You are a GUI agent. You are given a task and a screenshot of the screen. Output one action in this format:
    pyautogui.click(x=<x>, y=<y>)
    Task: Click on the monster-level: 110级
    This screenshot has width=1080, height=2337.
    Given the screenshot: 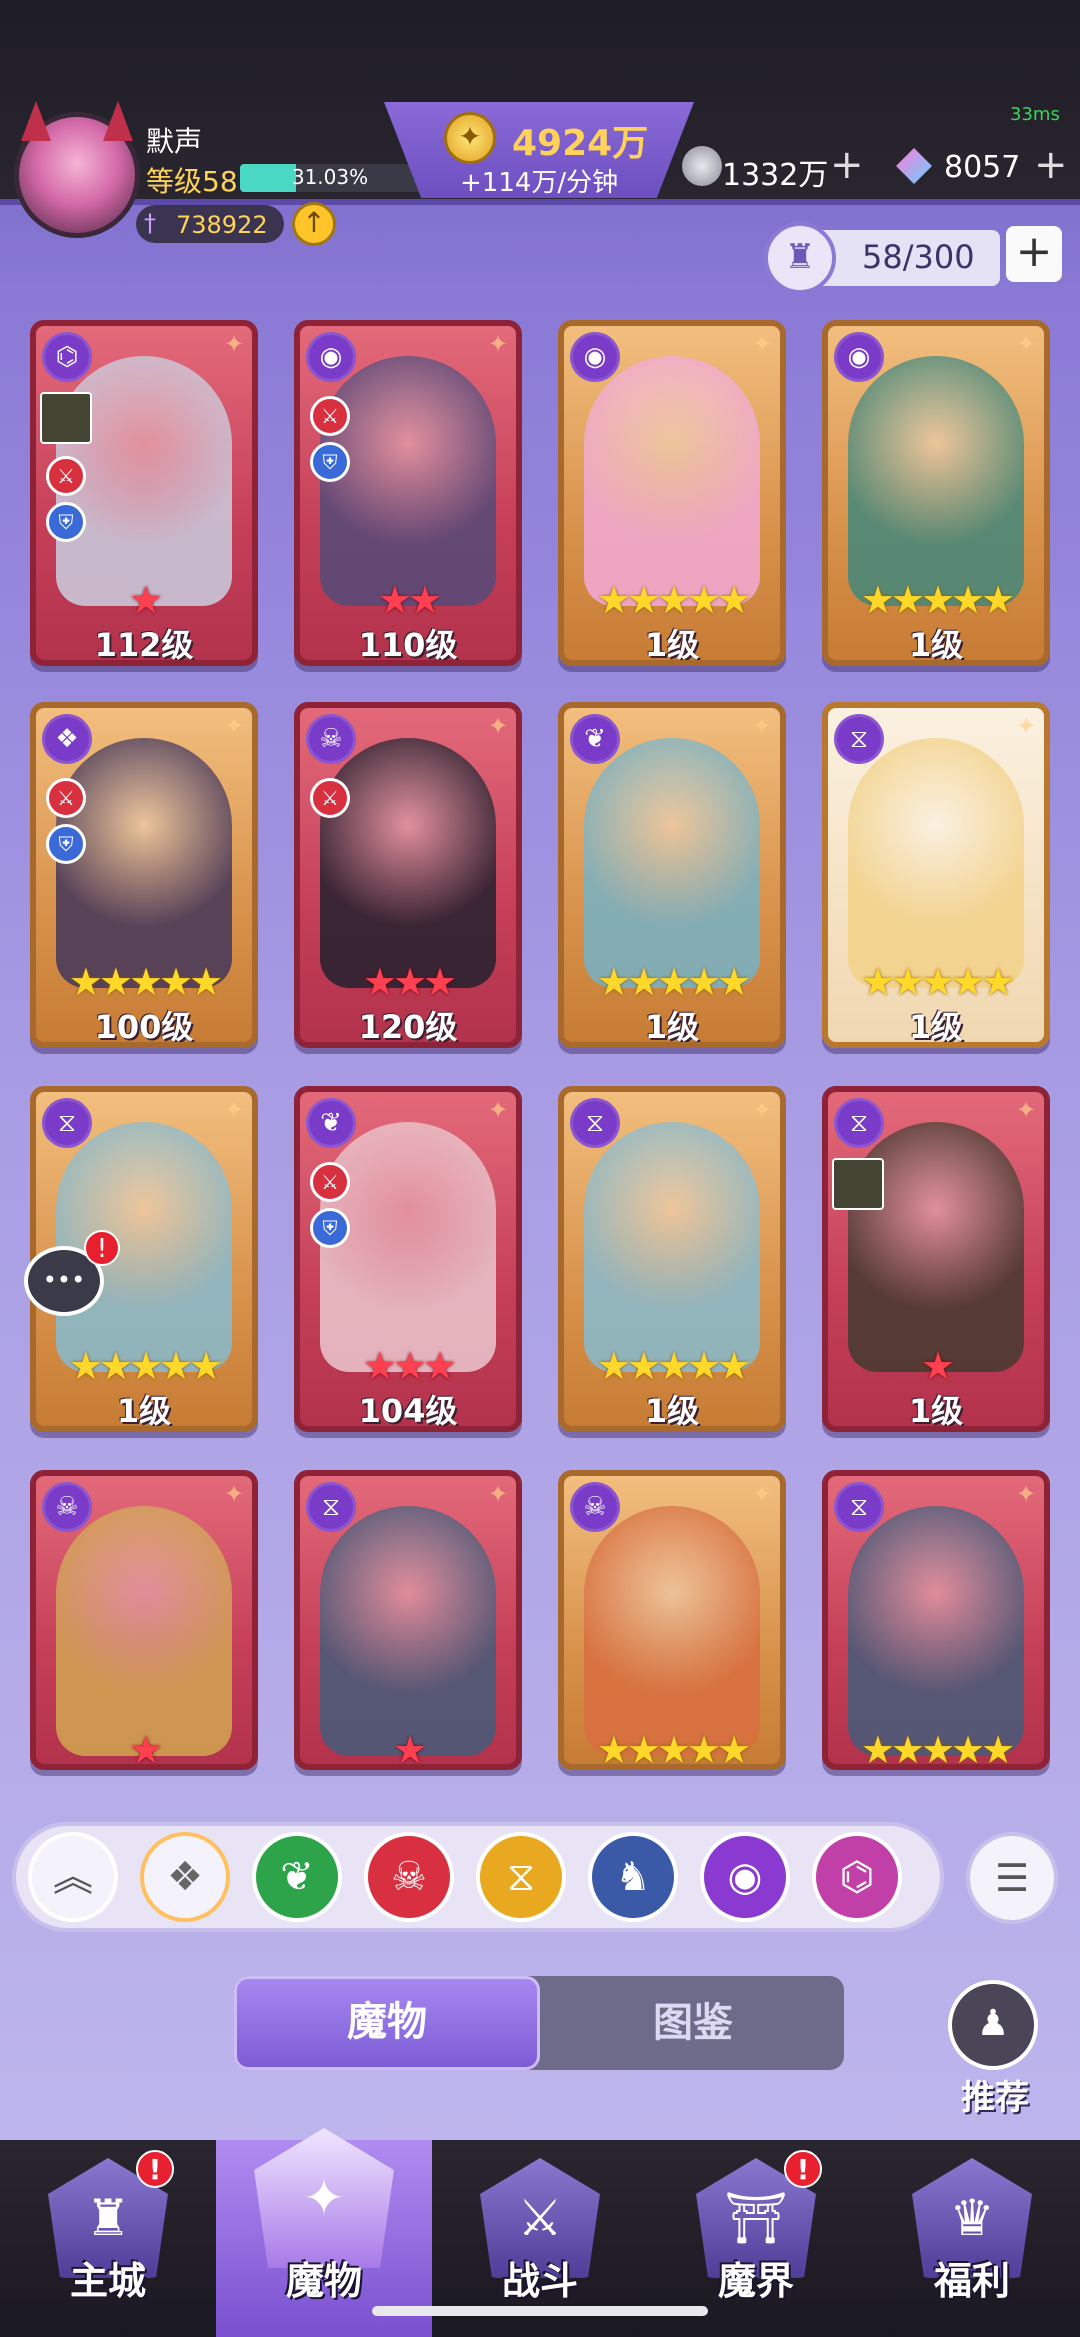 What is the action you would take?
    pyautogui.click(x=408, y=645)
    